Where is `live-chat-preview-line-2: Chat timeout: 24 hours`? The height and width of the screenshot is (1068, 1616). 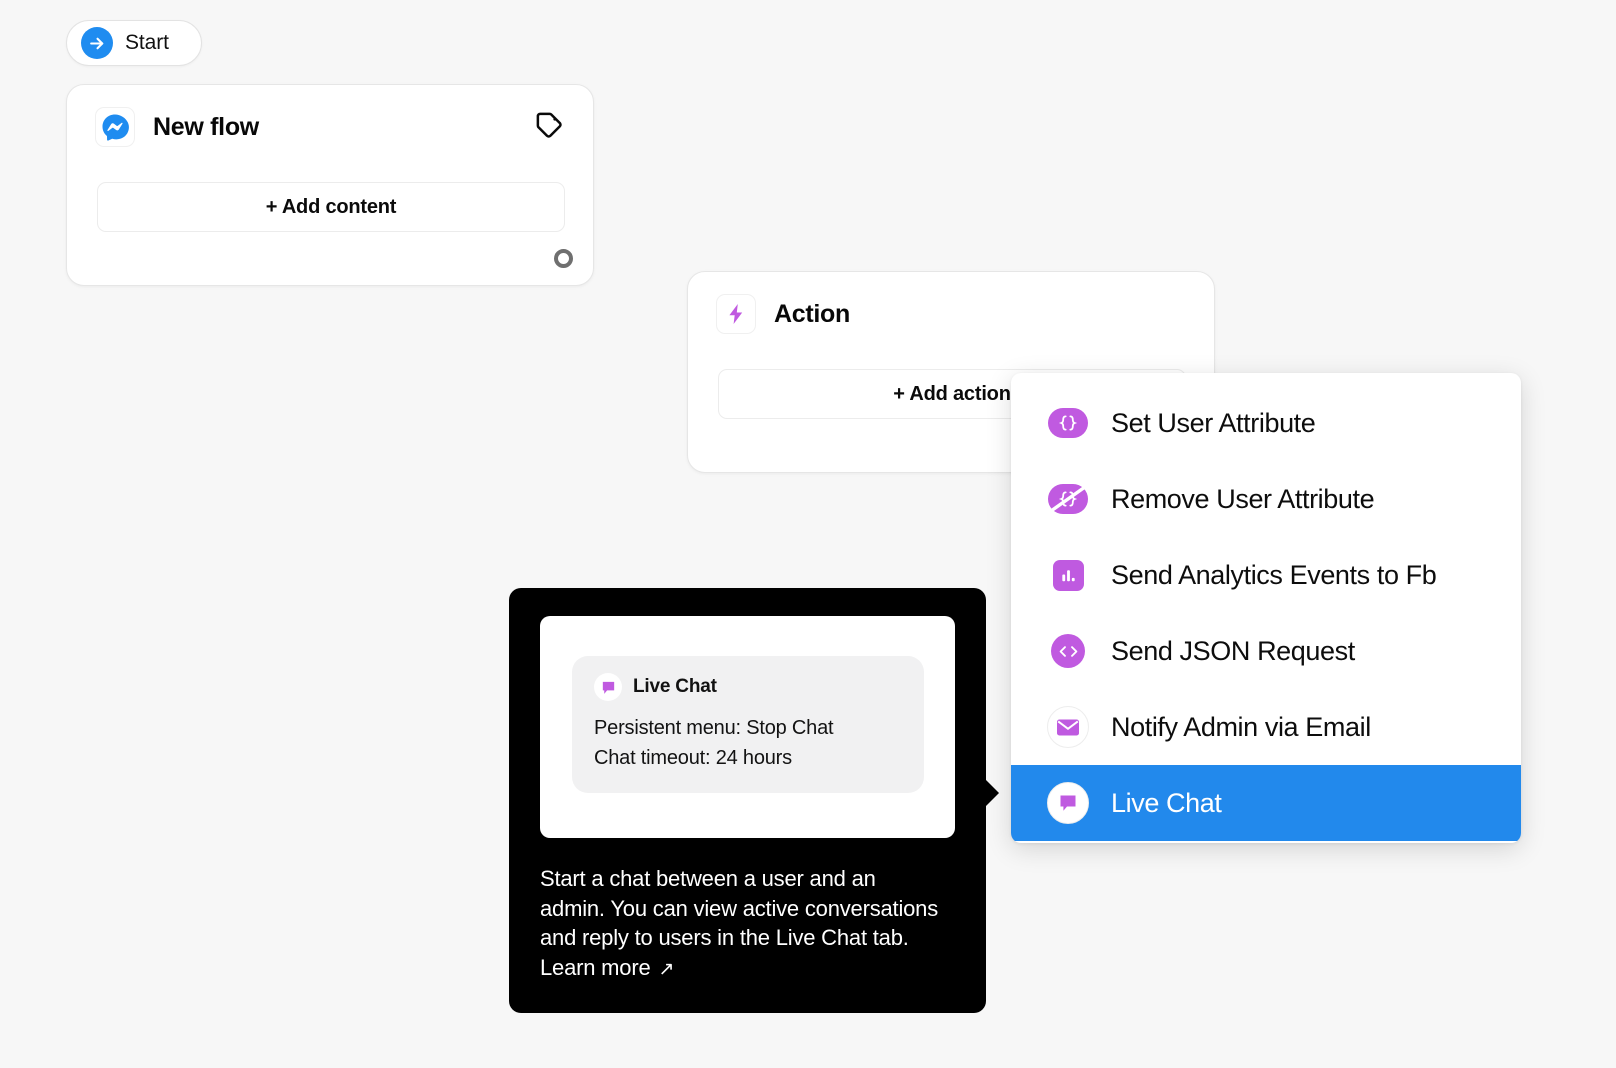
live-chat-preview-line-2: Chat timeout: 24 hours is located at coordinates (693, 758).